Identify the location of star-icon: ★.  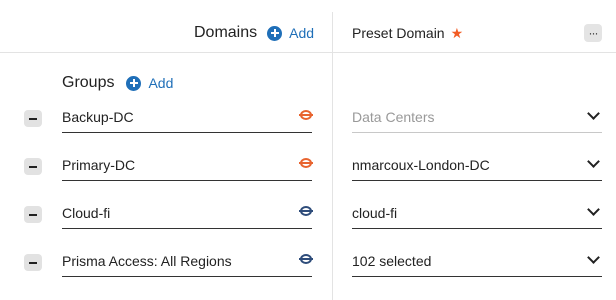
(457, 33).